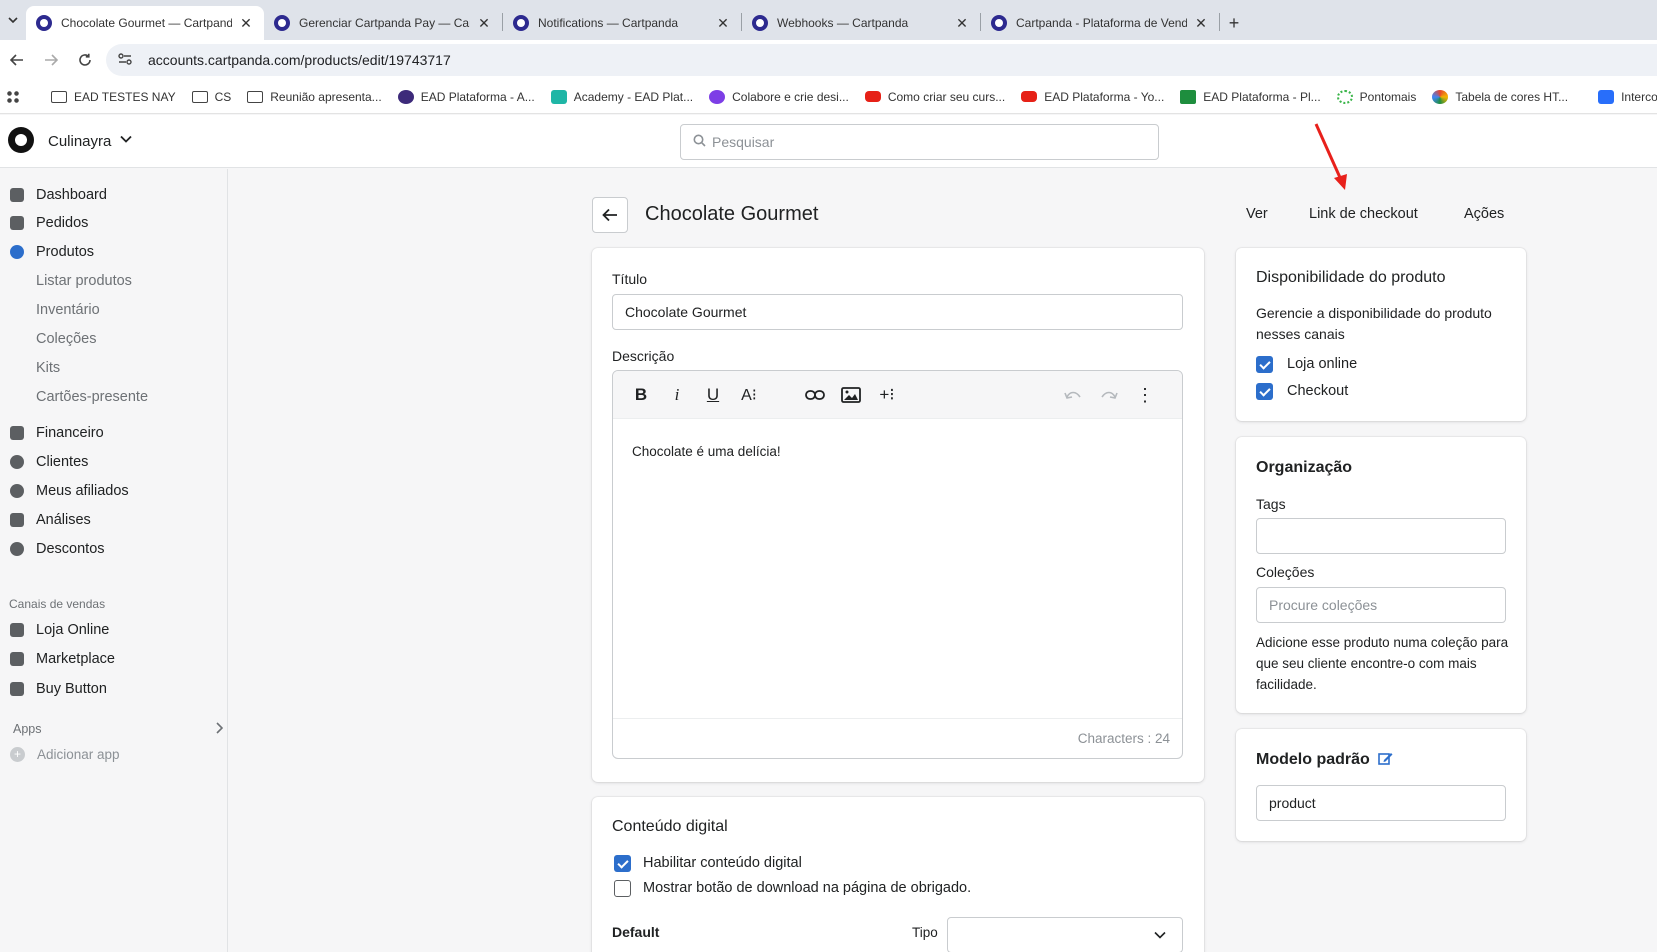 This screenshot has width=1657, height=952. Describe the element at coordinates (47, 252) in the screenshot. I see `sidebar-item-produtos: Produtos` at that location.